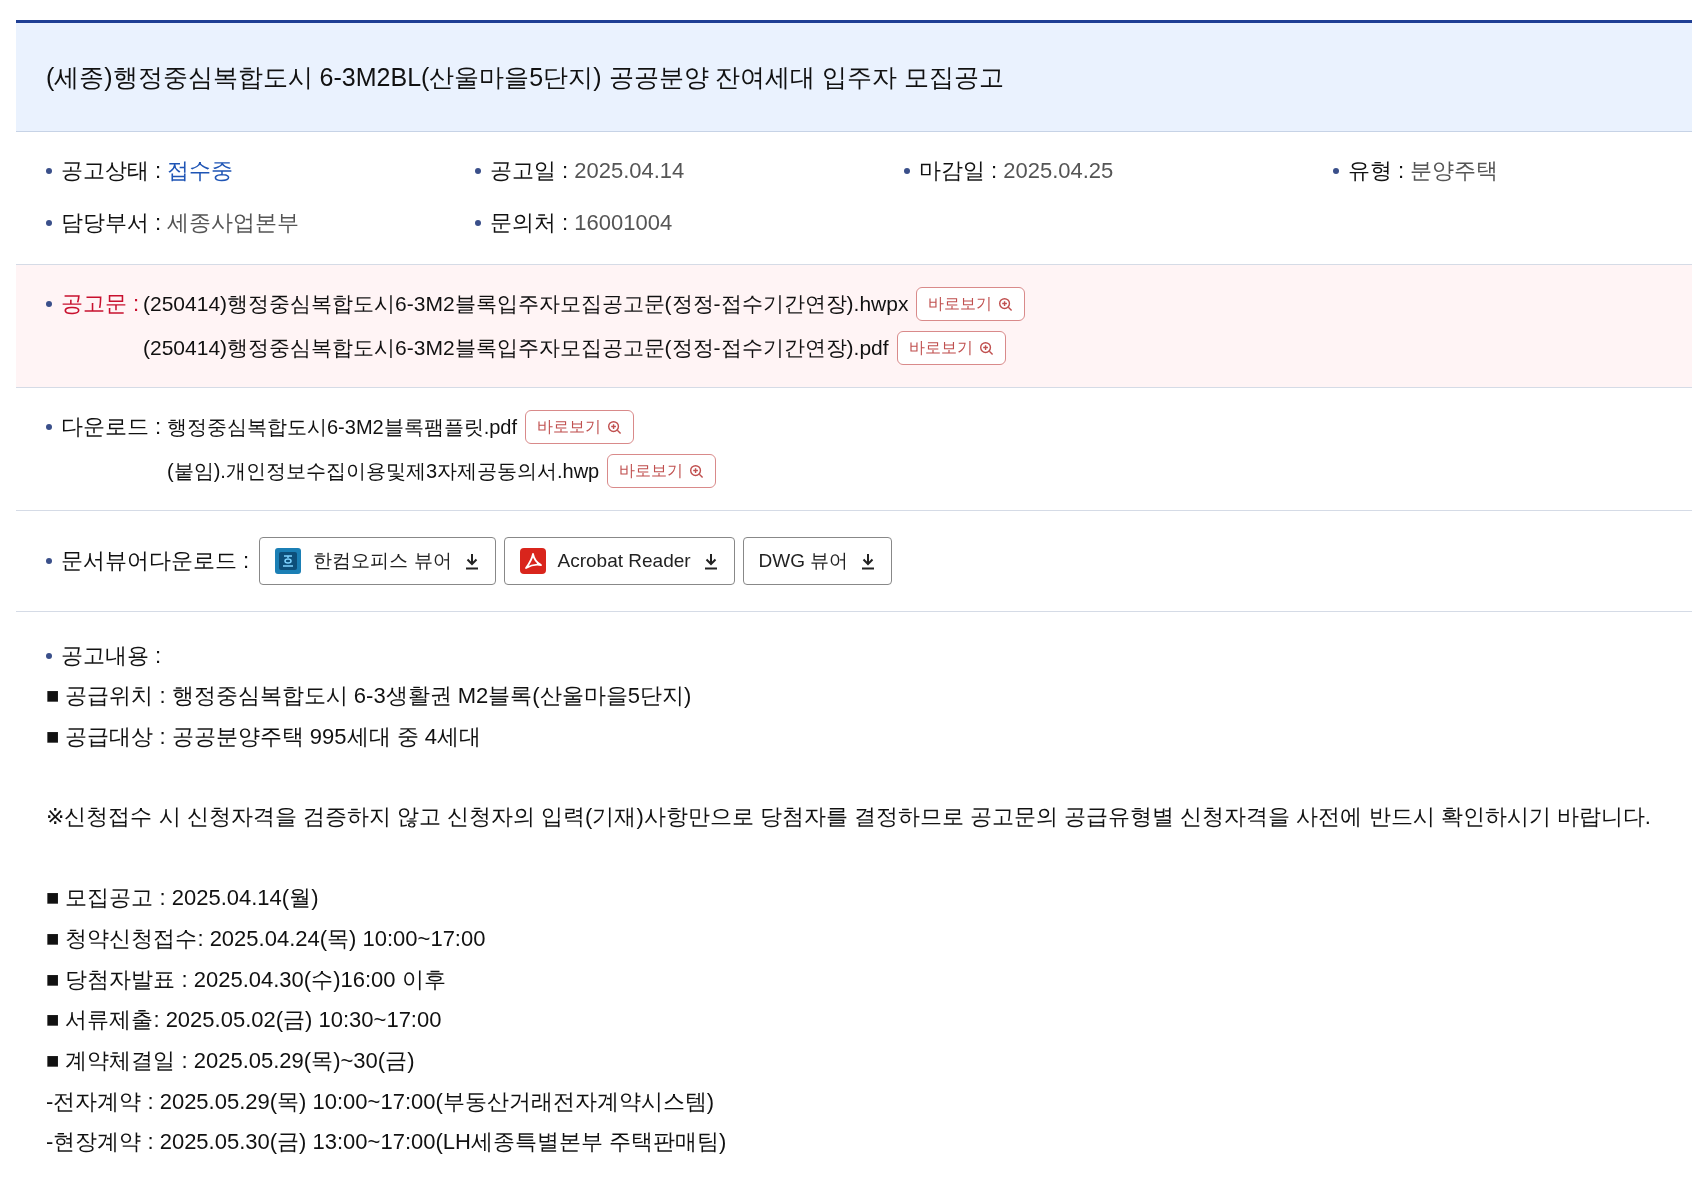  I want to click on content-line: -현장계약 : 2025.05.30(금) 13:00~17:00(LH세종특별본부 주택판매팀), so click(387, 1142).